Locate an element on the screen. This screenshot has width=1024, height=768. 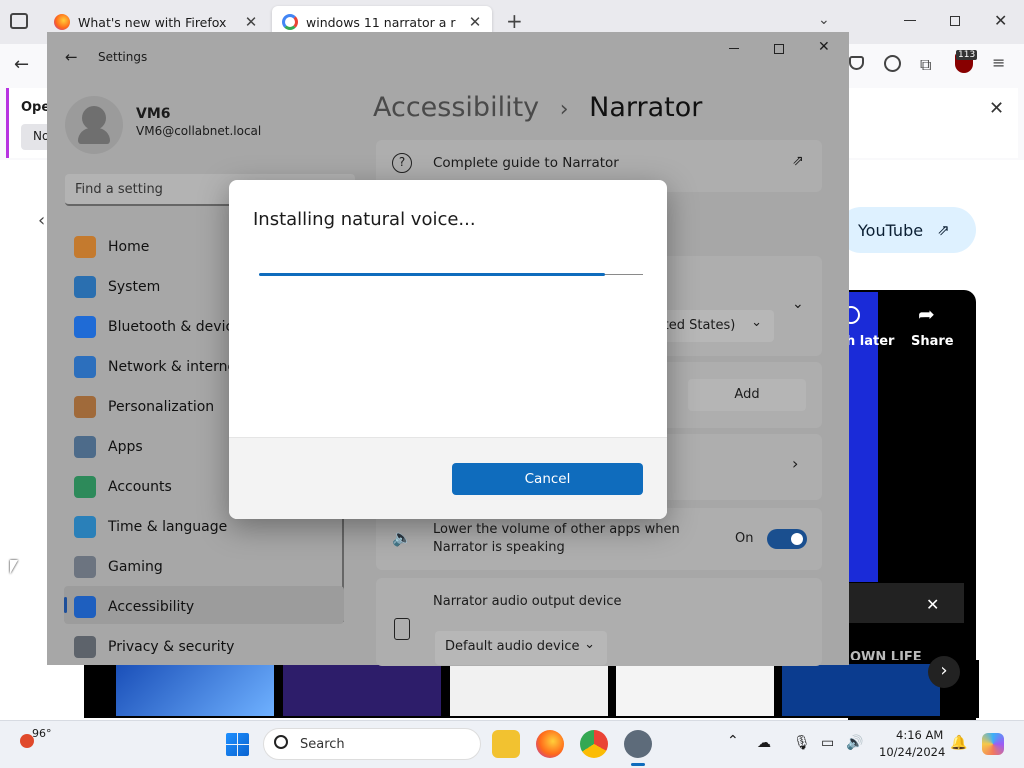
clock-time: 4:16 AM is located at coordinates (919, 735).